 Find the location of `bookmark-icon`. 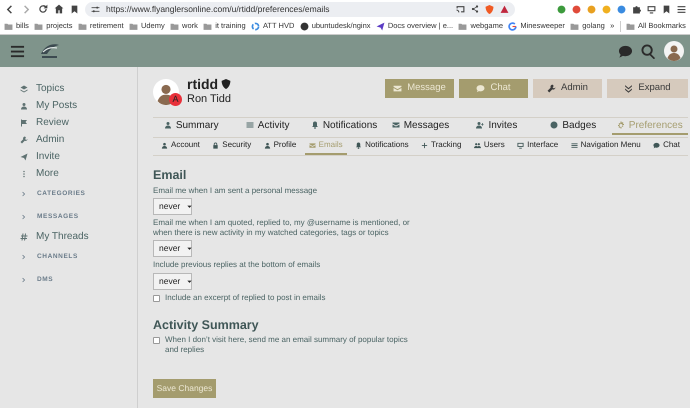

bookmark-icon is located at coordinates (74, 9).